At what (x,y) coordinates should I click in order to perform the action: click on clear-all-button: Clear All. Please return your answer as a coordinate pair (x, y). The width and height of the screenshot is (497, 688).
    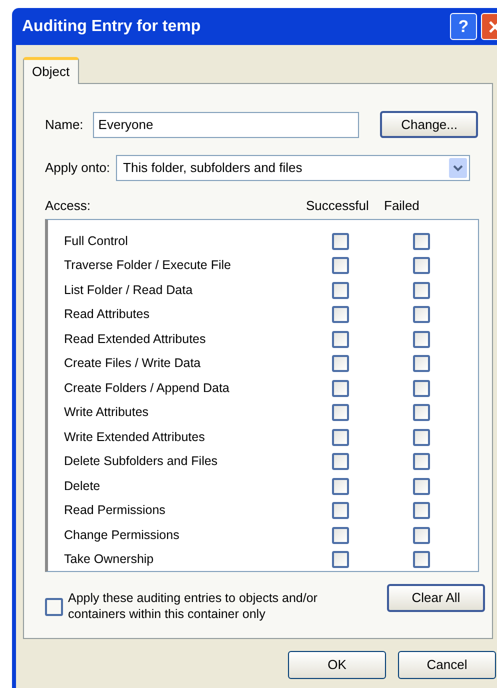
    Looking at the image, I should click on (436, 598).